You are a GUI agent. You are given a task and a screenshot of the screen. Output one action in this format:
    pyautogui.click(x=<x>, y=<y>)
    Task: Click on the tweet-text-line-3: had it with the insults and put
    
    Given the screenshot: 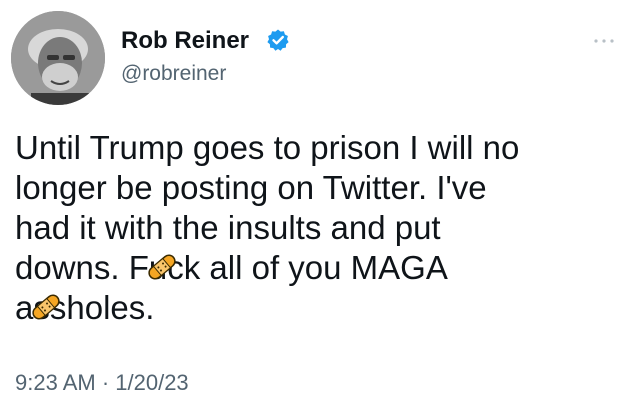 What is the action you would take?
    pyautogui.click(x=228, y=227)
    